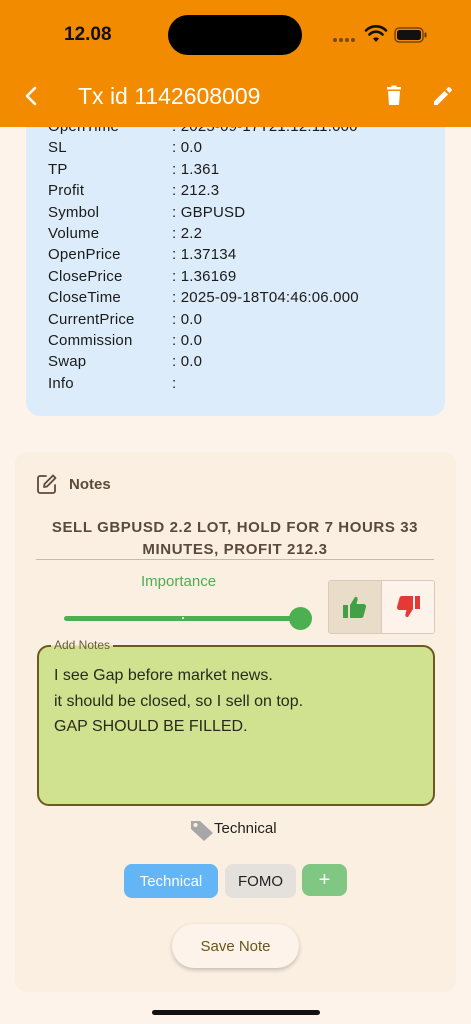 Image resolution: width=471 pixels, height=1024 pixels. Describe the element at coordinates (47, 484) in the screenshot. I see `note-edit-icon` at that location.